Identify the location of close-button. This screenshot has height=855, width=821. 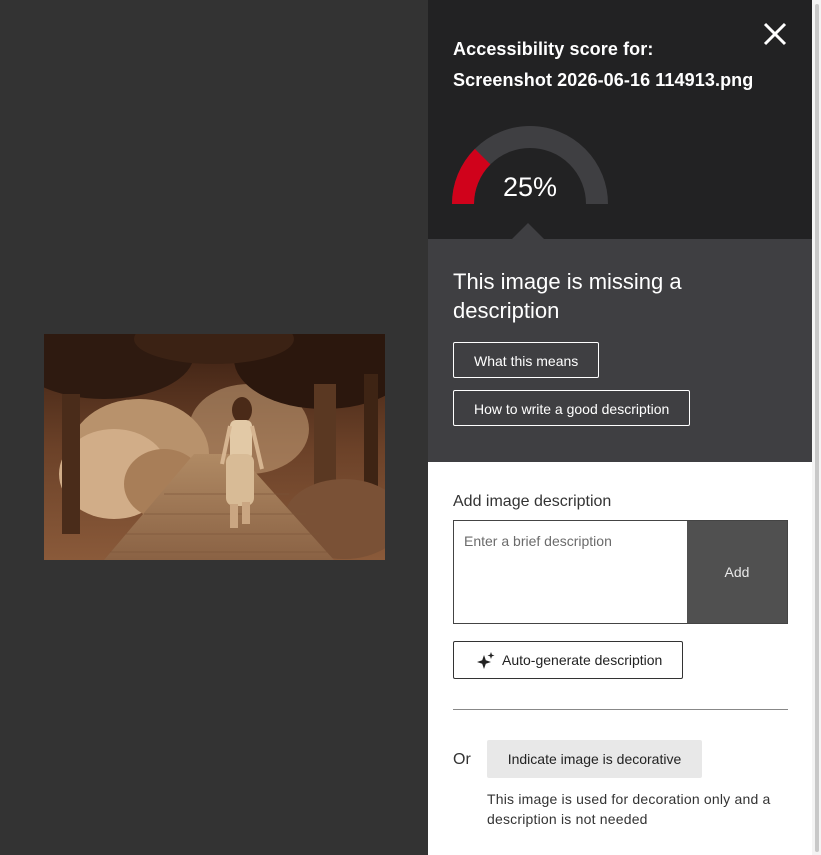
(775, 34).